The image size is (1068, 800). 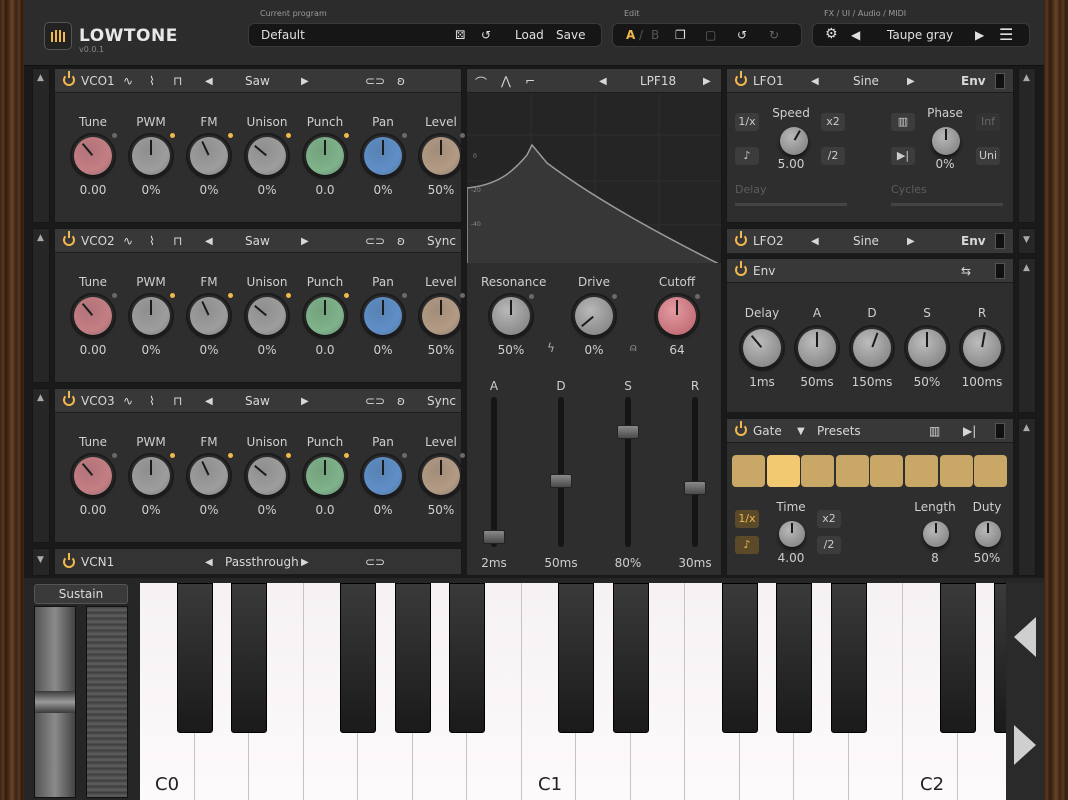 What do you see at coordinates (81, 594) in the screenshot?
I see `sustain-button: Sustain` at bounding box center [81, 594].